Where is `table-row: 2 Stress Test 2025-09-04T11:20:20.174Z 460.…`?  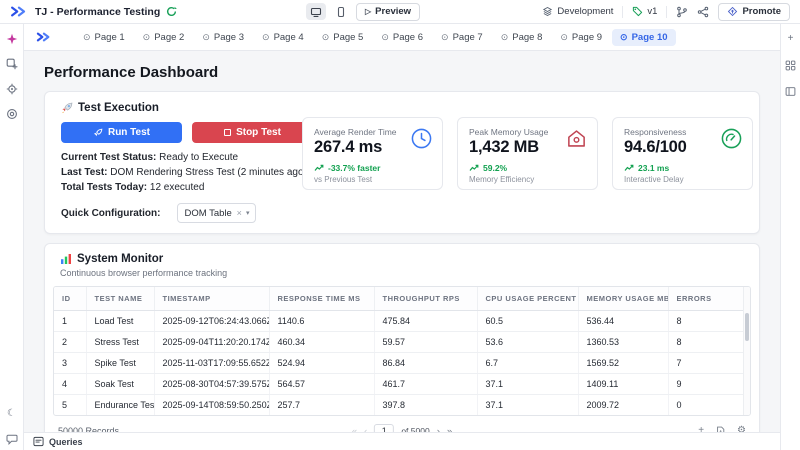
table-row: 2 Stress Test 2025-09-04T11:20:20.174Z 460.… is located at coordinates (402, 342).